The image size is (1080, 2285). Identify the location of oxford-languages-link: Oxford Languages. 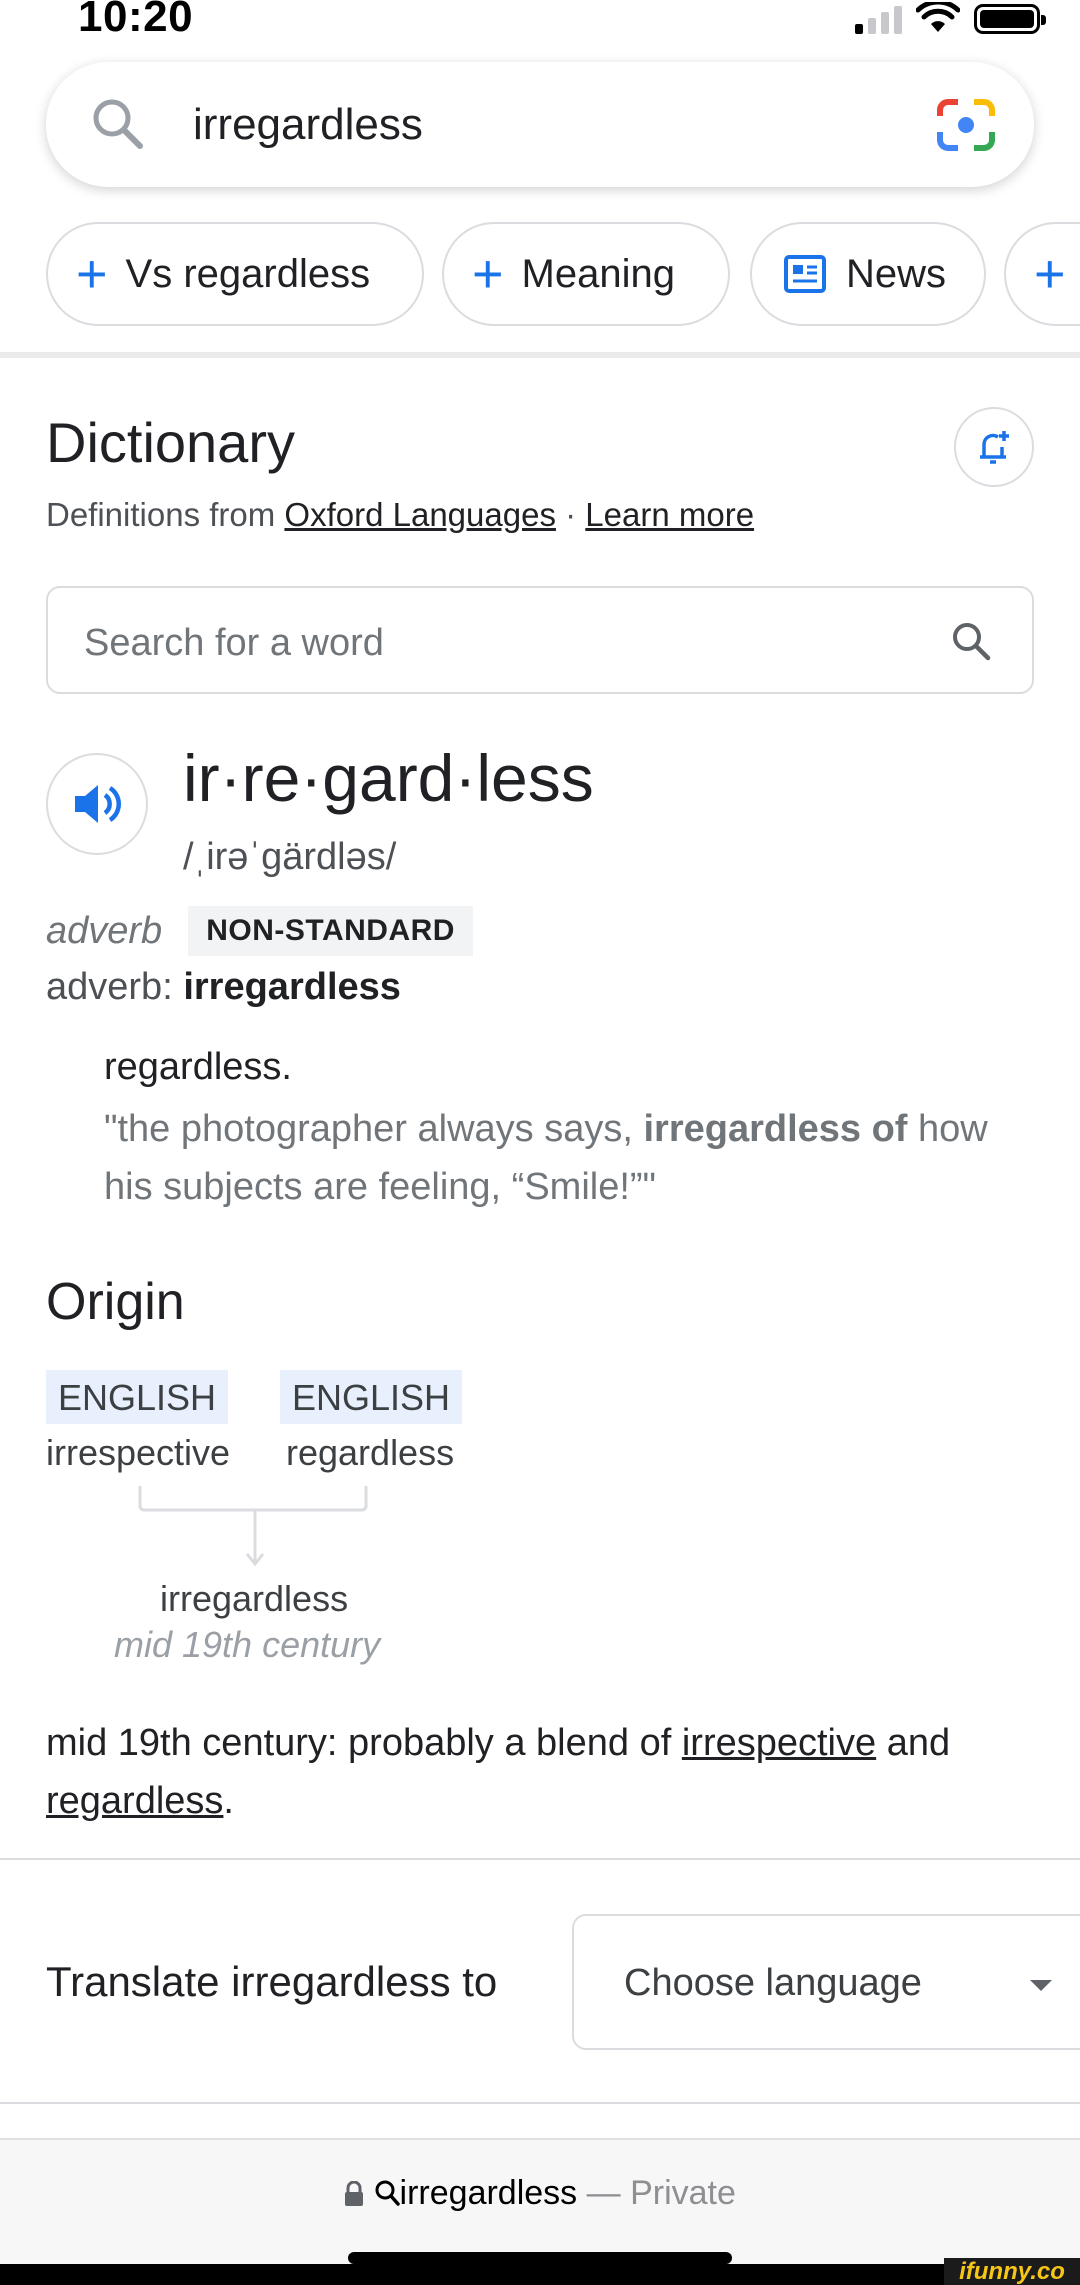
(420, 514).